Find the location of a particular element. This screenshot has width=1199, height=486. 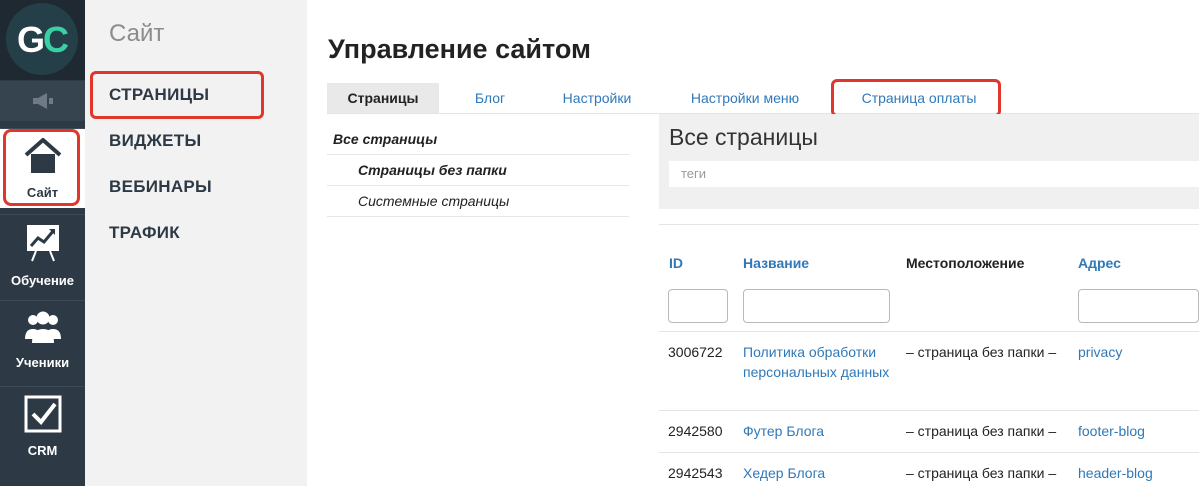

row-address-link: header-blog is located at coordinates (1115, 473).